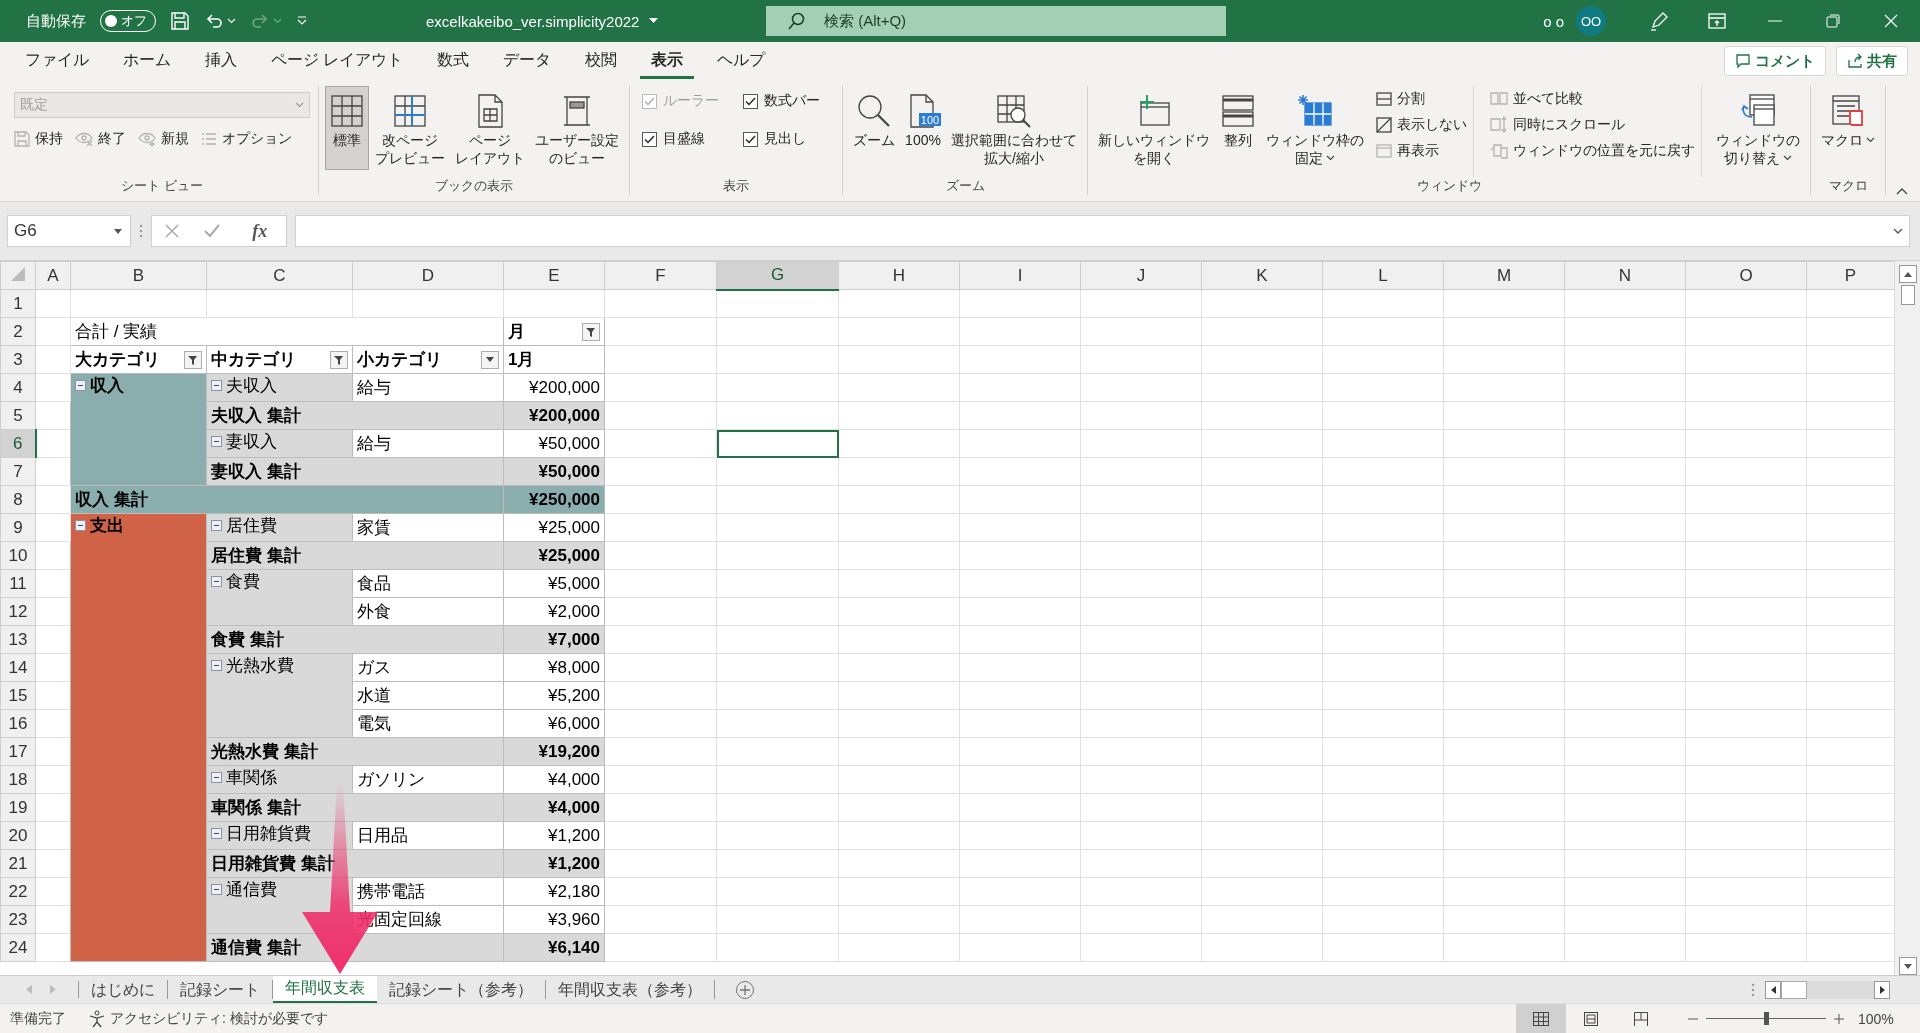  Describe the element at coordinates (554, 751) in the screenshot. I see `table-cell: ¥19,200` at that location.